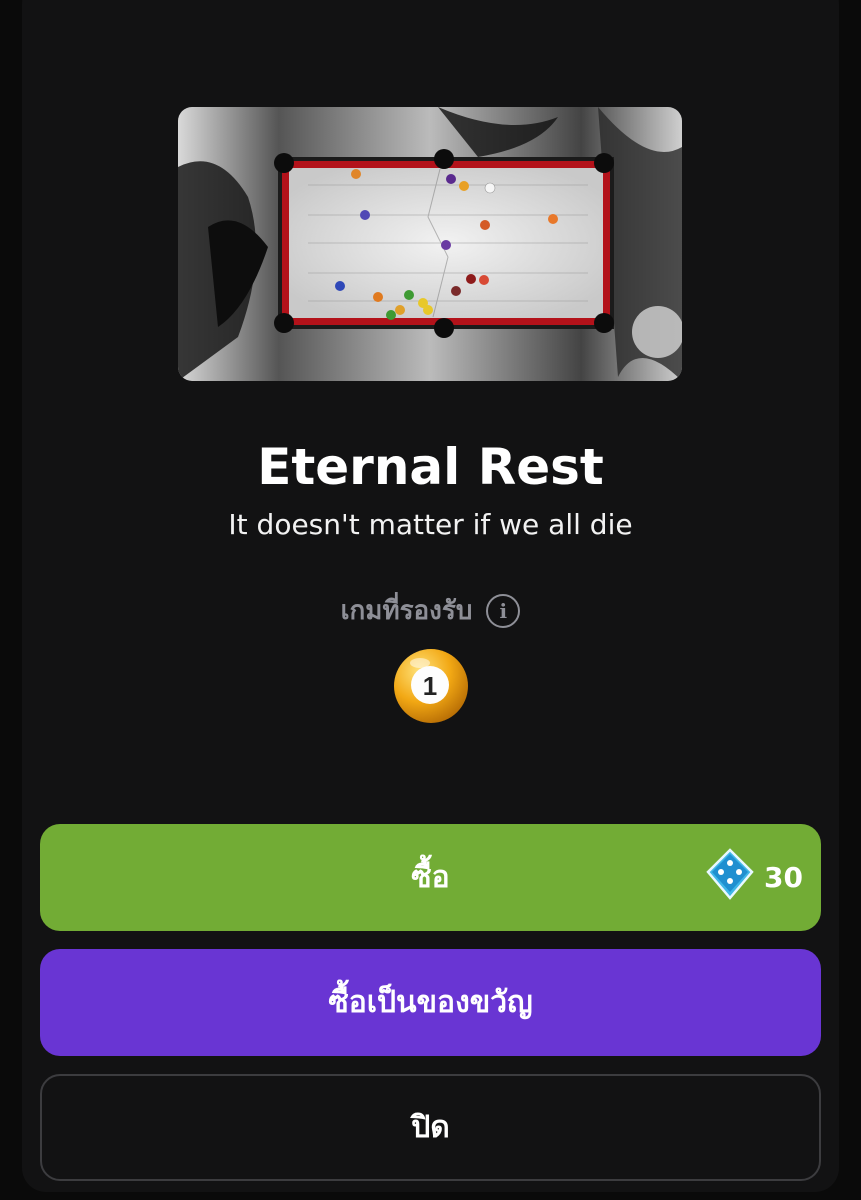  I want to click on supported-games-row: เกมที่รองรับ i, so click(430, 610).